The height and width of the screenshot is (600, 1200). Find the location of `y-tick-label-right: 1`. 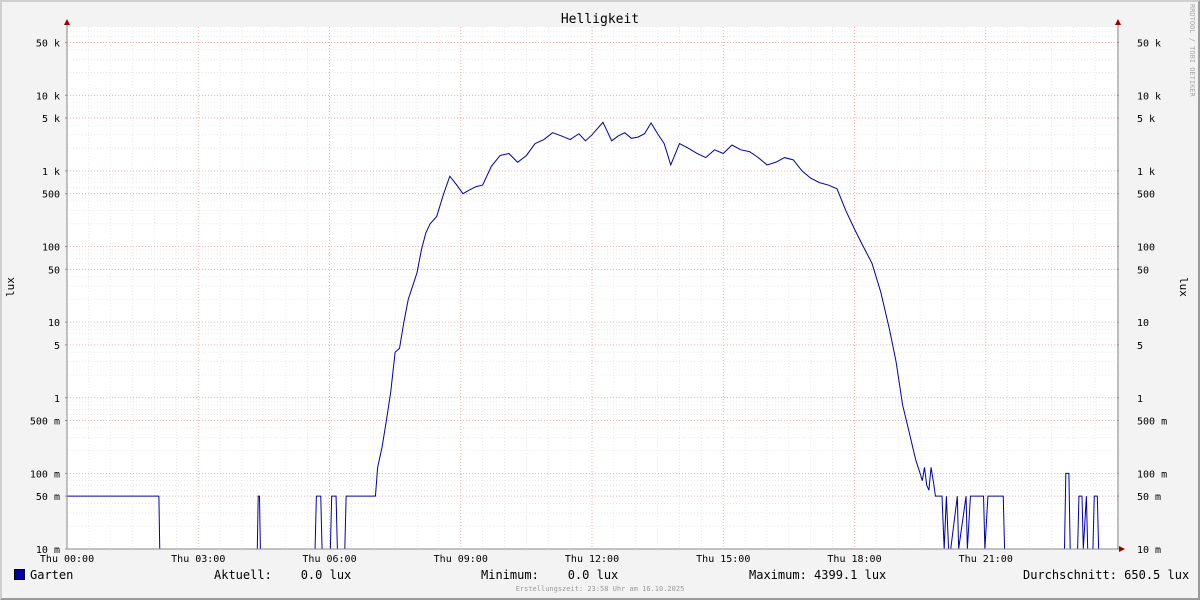

y-tick-label-right: 1 is located at coordinates (1140, 399).